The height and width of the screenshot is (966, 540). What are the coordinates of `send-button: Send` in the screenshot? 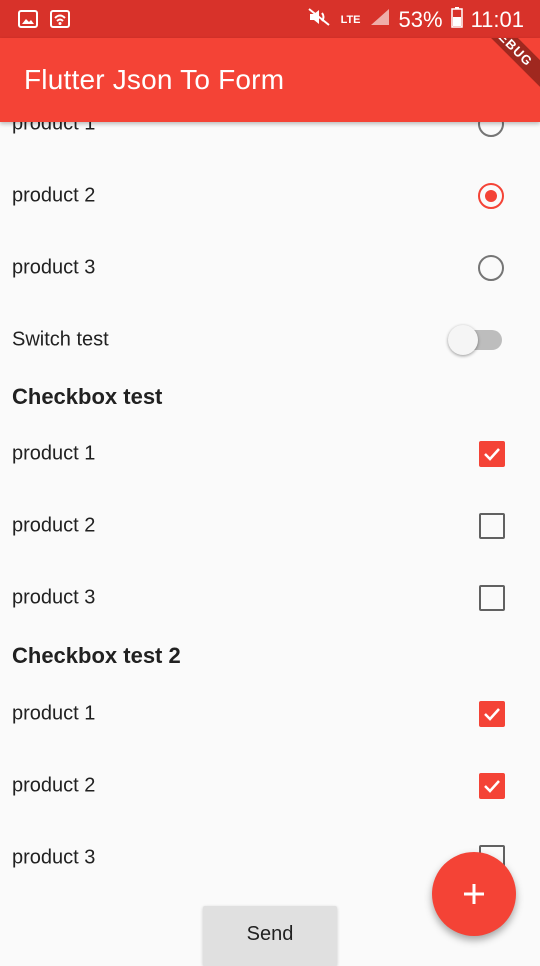 It's located at (270, 936).